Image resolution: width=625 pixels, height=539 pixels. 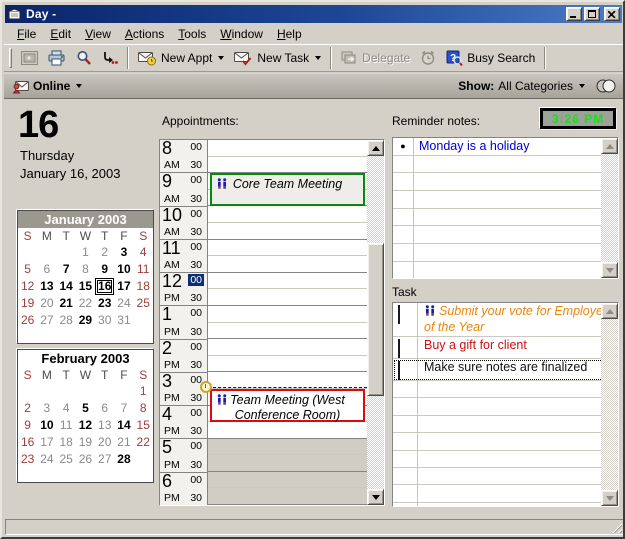 I want to click on new-appt-button: New Appt, so click(x=181, y=58).